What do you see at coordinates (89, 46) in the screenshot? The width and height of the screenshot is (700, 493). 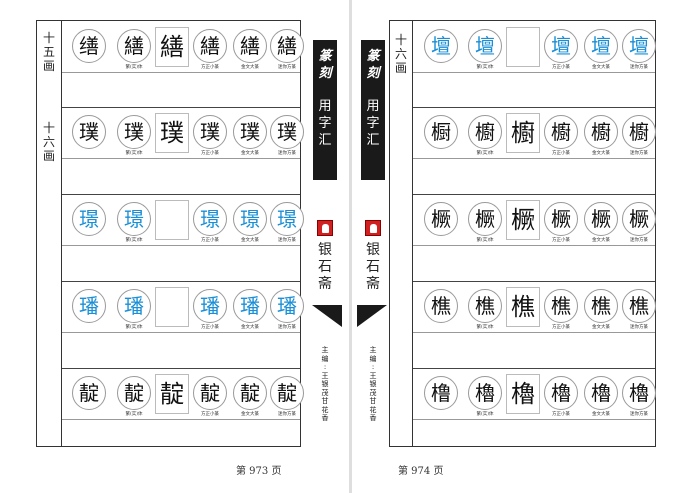 I see `glyph-cell: 缮` at bounding box center [89, 46].